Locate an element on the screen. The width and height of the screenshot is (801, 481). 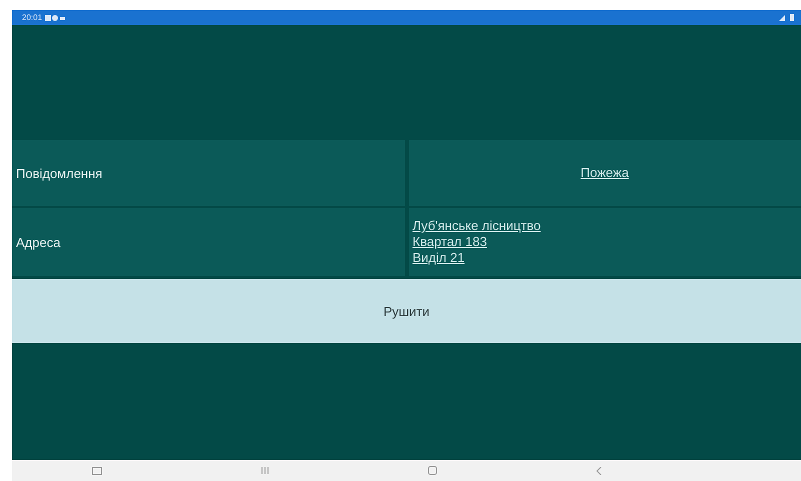
back-icon is located at coordinates (599, 470).